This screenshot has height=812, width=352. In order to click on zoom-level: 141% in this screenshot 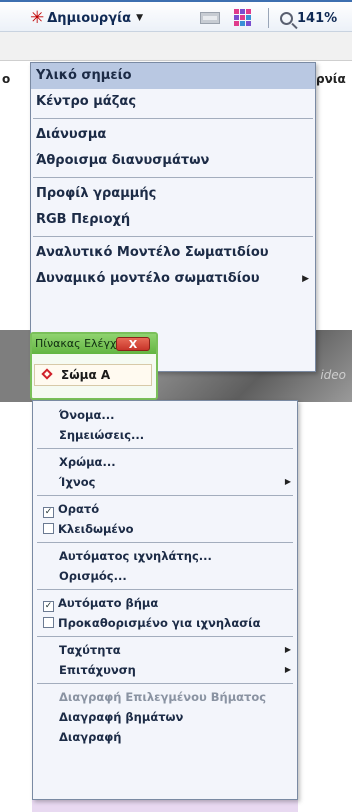, I will do `click(317, 18)`.